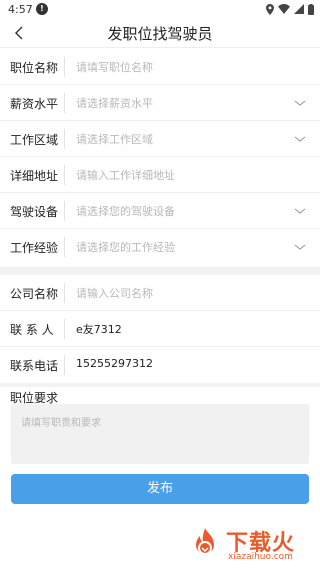 This screenshot has height=568, width=320. I want to click on contact-person-row: 联 系 人 e友7312, so click(160, 329).